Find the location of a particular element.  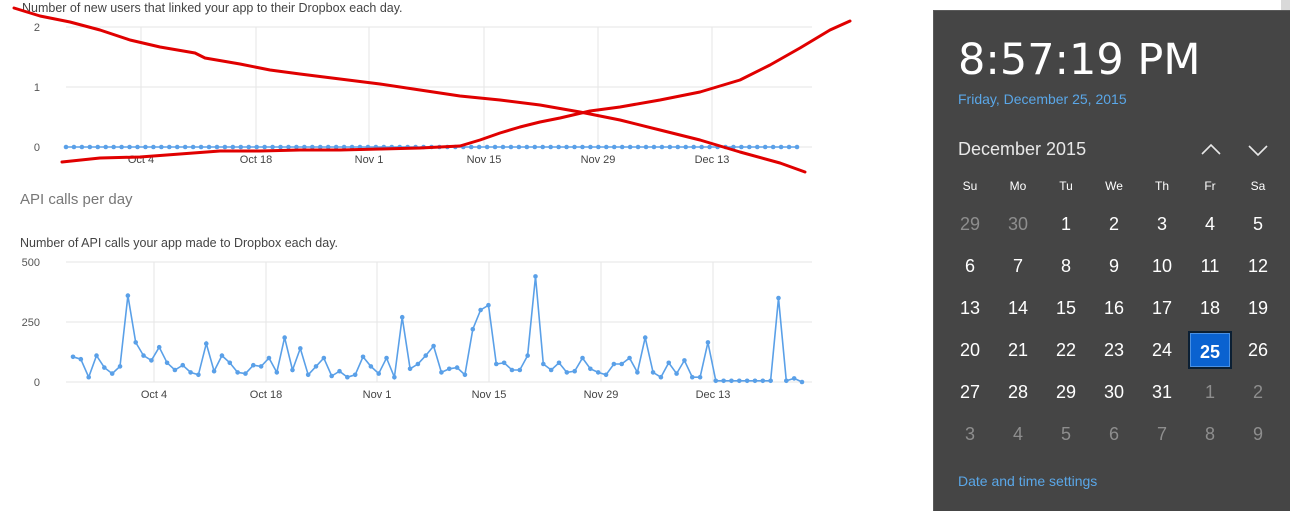

calendar-day: 14 is located at coordinates (1018, 308).